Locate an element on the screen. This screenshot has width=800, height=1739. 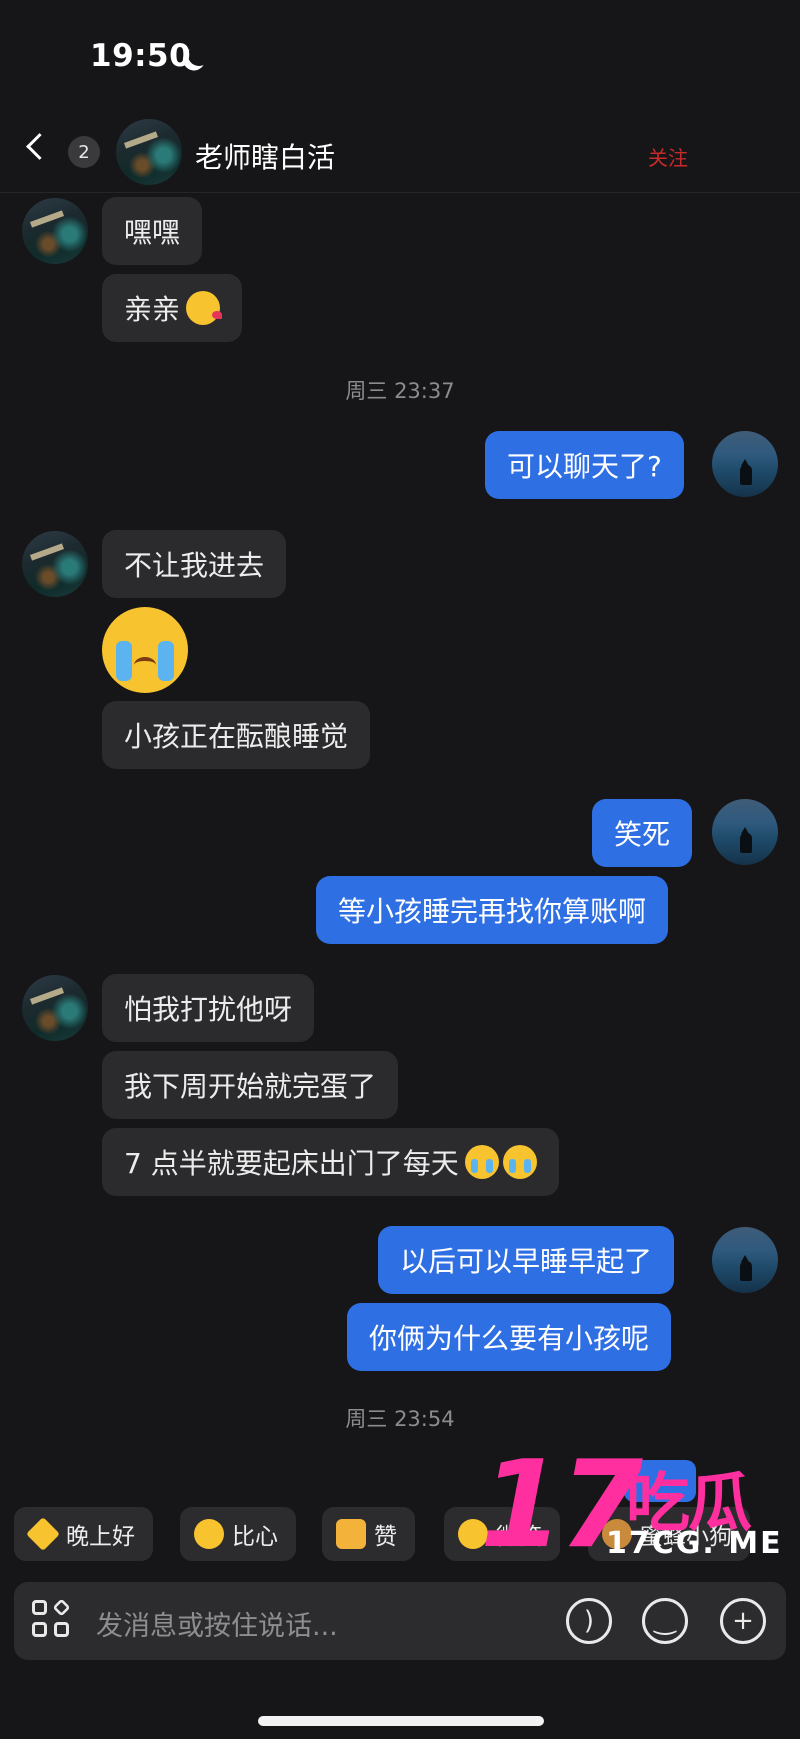
unread-badge: 2 is located at coordinates (84, 152).